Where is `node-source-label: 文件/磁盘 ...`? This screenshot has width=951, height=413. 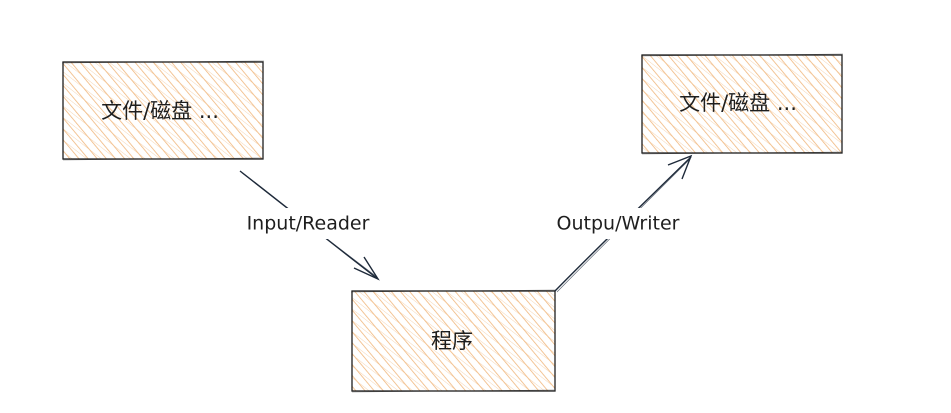 node-source-label: 文件/磁盘 ... is located at coordinates (160, 111).